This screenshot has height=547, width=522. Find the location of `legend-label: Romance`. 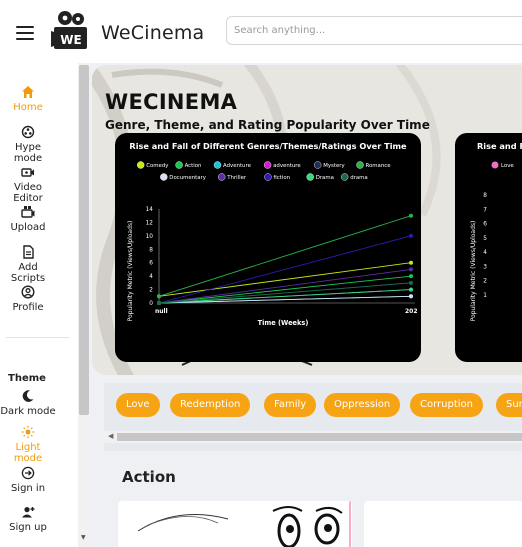

legend-label: Romance is located at coordinates (379, 166).